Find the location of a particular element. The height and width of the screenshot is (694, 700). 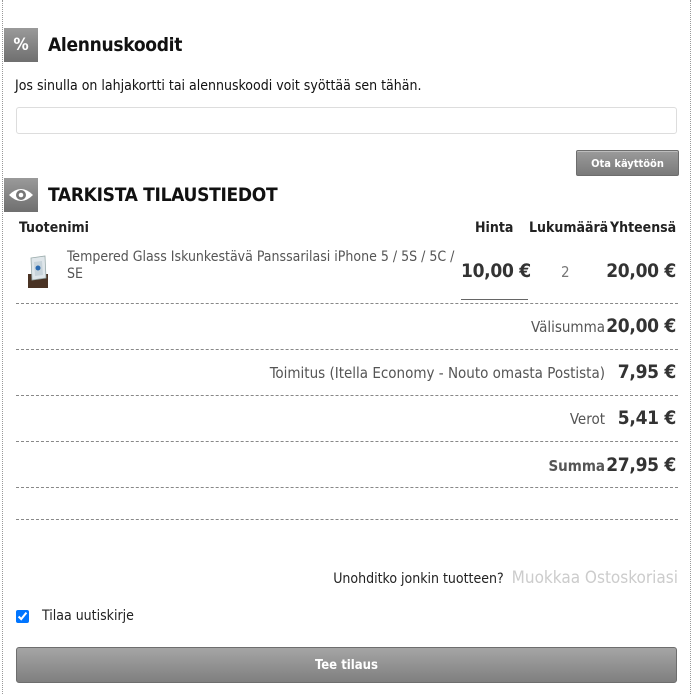

forgot-product-text: Unohditko jonkin tuotteen? is located at coordinates (418, 579).